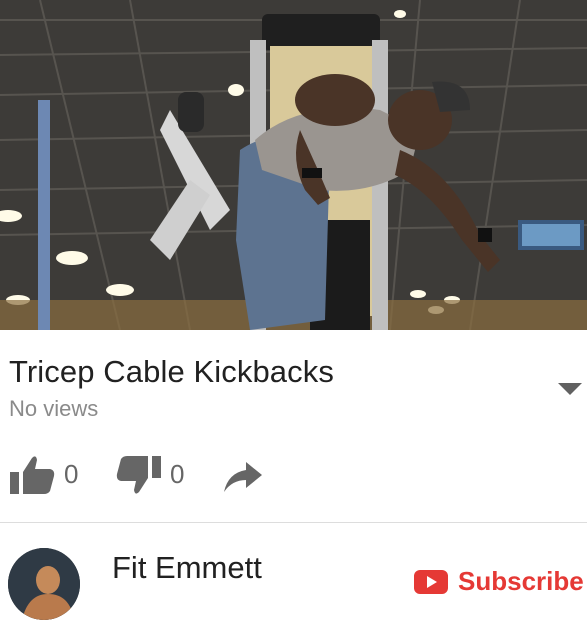 This screenshot has width=587, height=620. What do you see at coordinates (243, 477) in the screenshot?
I see `share-arrow-icon` at bounding box center [243, 477].